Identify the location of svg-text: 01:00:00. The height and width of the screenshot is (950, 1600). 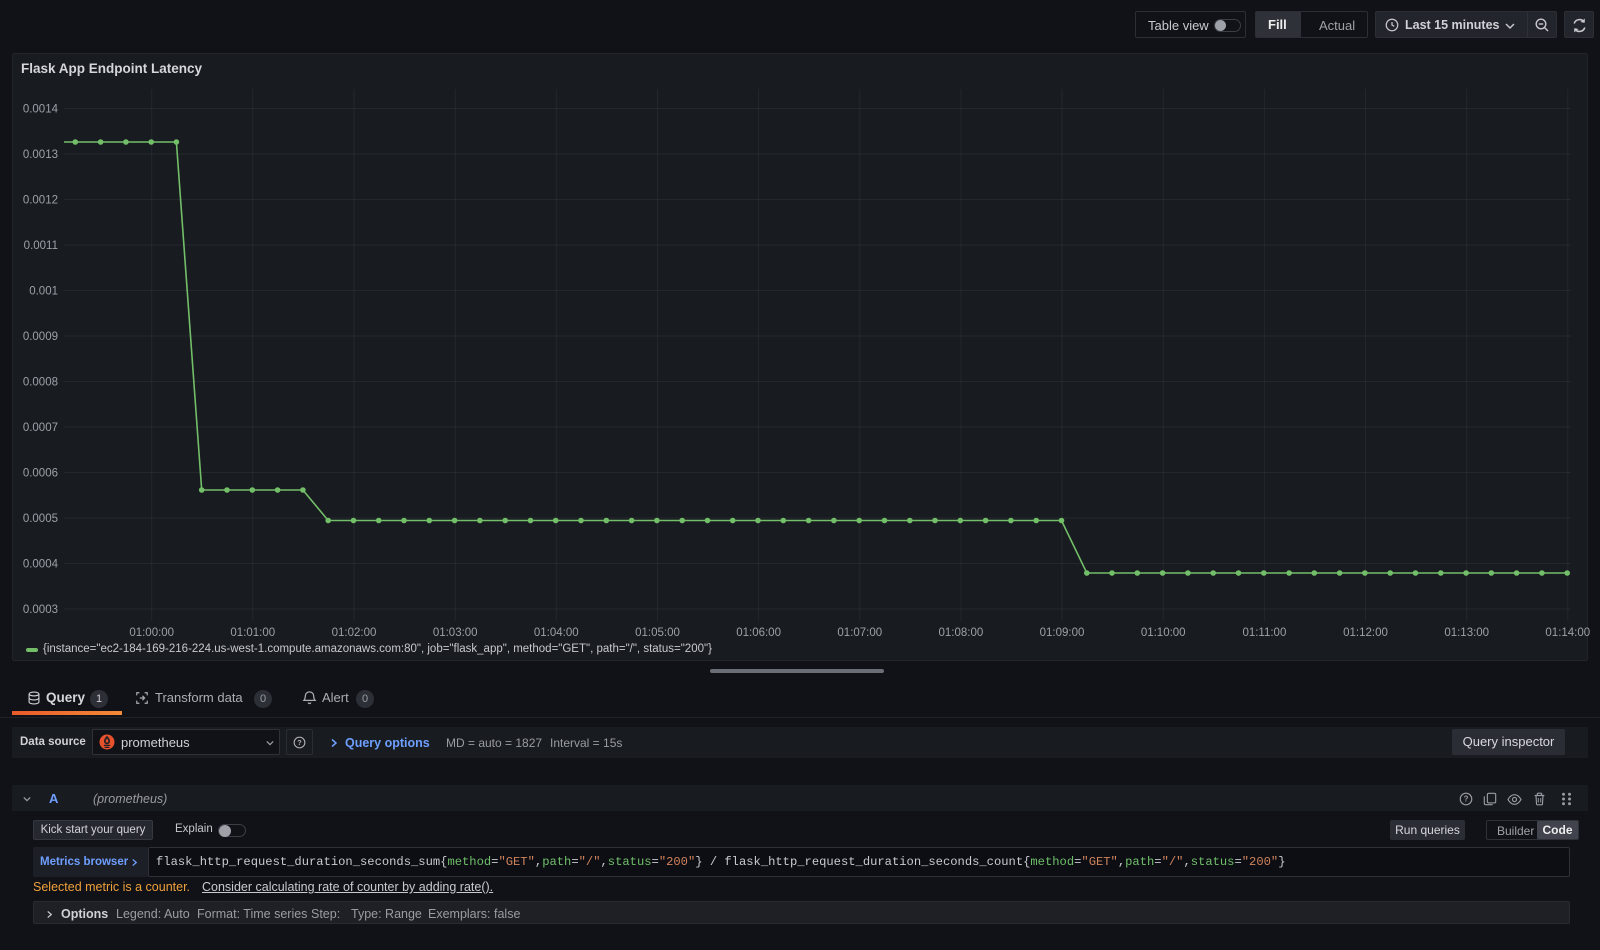
(151, 633).